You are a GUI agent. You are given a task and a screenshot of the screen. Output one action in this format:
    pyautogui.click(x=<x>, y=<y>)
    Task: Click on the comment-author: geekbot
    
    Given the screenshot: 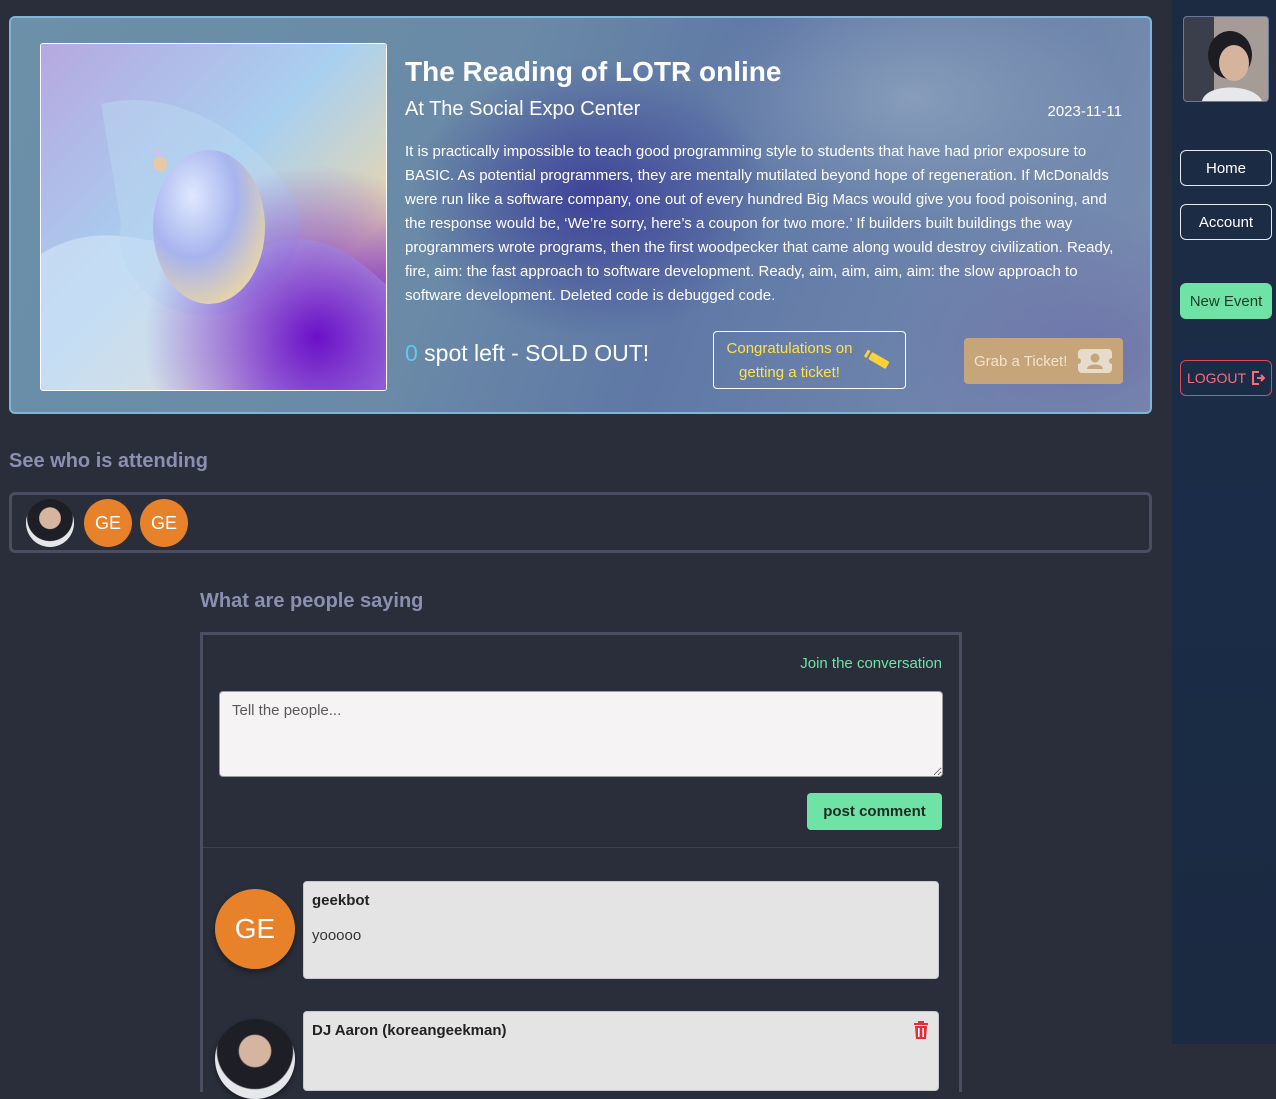 What is the action you would take?
    pyautogui.click(x=341, y=900)
    